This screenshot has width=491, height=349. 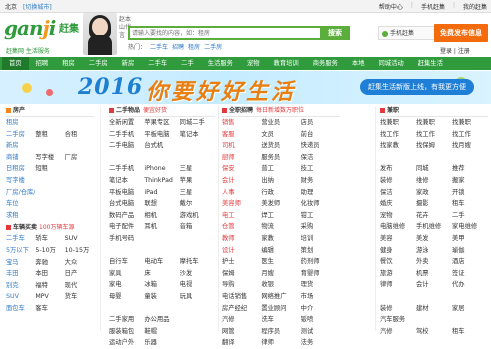 I want to click on category-link: 戴尔, so click(x=197, y=204).